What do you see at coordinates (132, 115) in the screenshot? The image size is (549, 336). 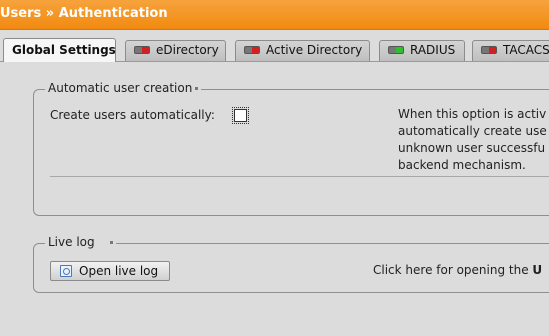 I see `create-users-label: Create users automatically:` at bounding box center [132, 115].